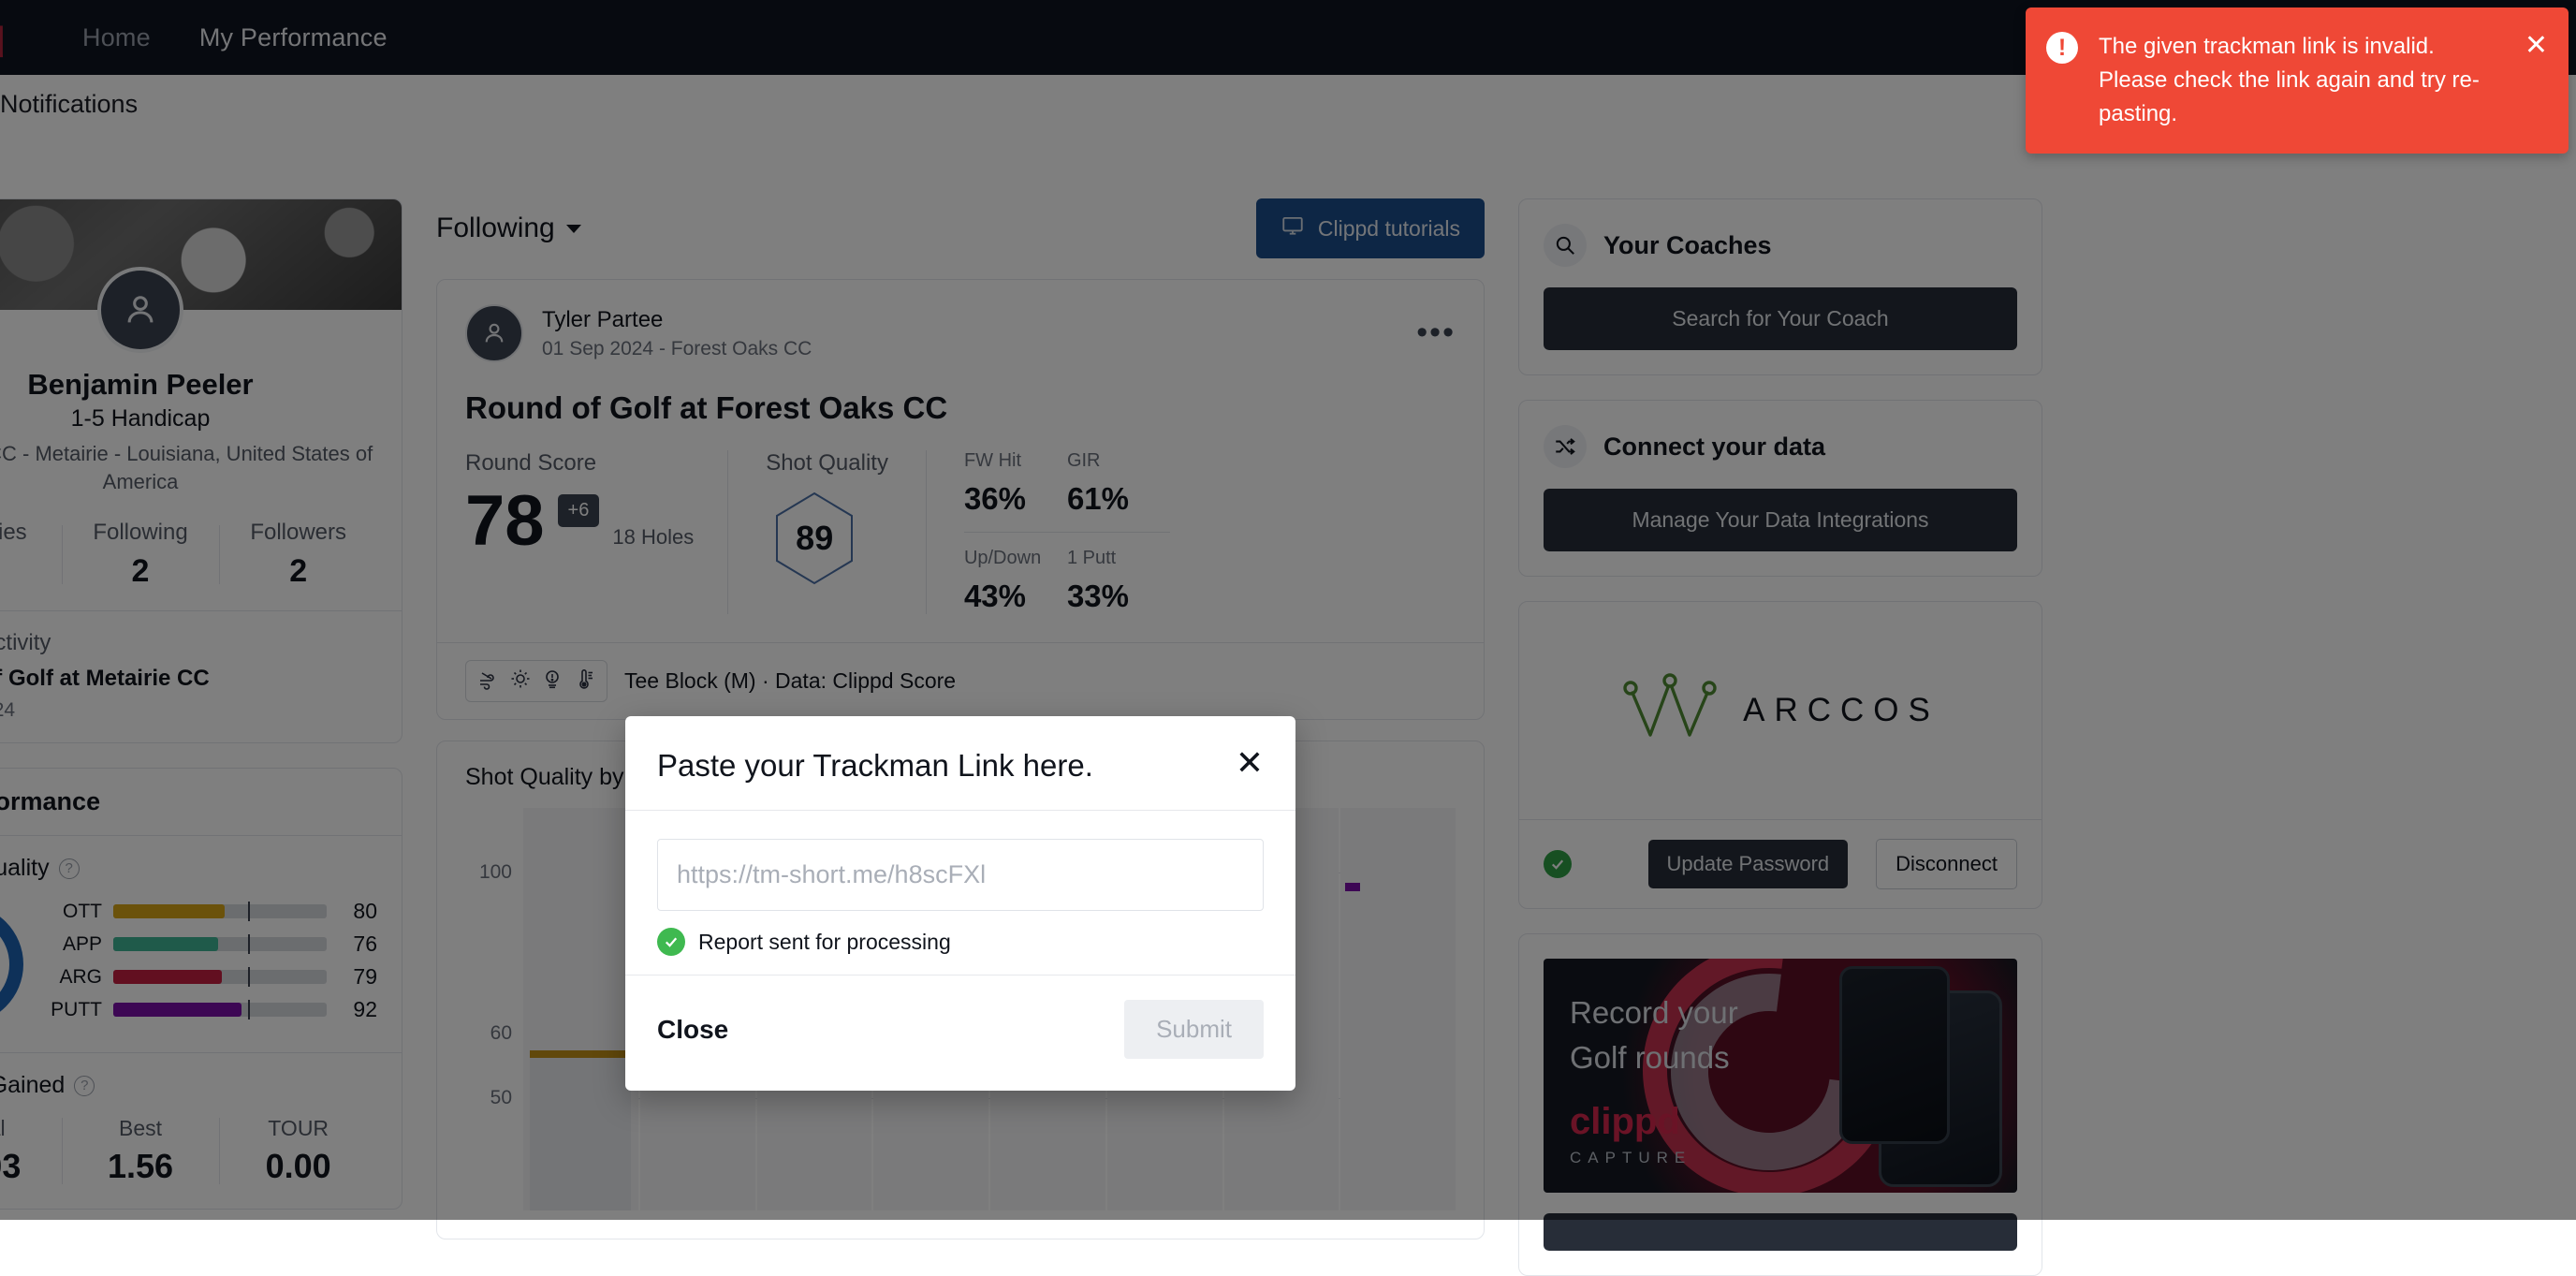 The image size is (2576, 1276). Describe the element at coordinates (671, 942) in the screenshot. I see `success-check-icon` at that location.